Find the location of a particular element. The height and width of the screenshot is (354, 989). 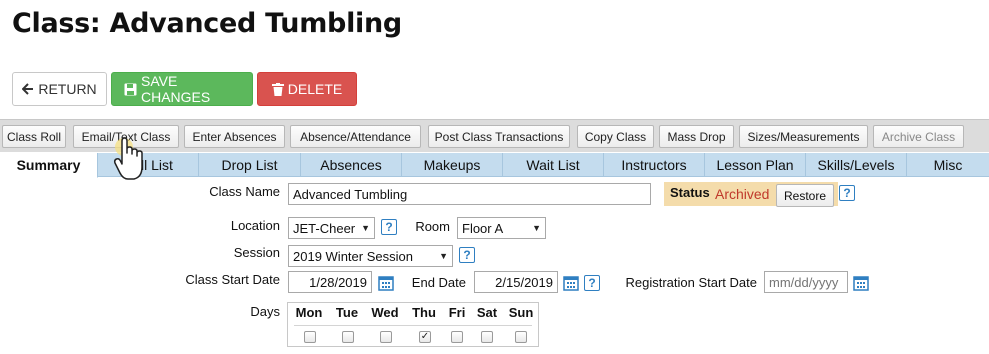

post-class-transactions-button: Post Class Transactions is located at coordinates (499, 136).